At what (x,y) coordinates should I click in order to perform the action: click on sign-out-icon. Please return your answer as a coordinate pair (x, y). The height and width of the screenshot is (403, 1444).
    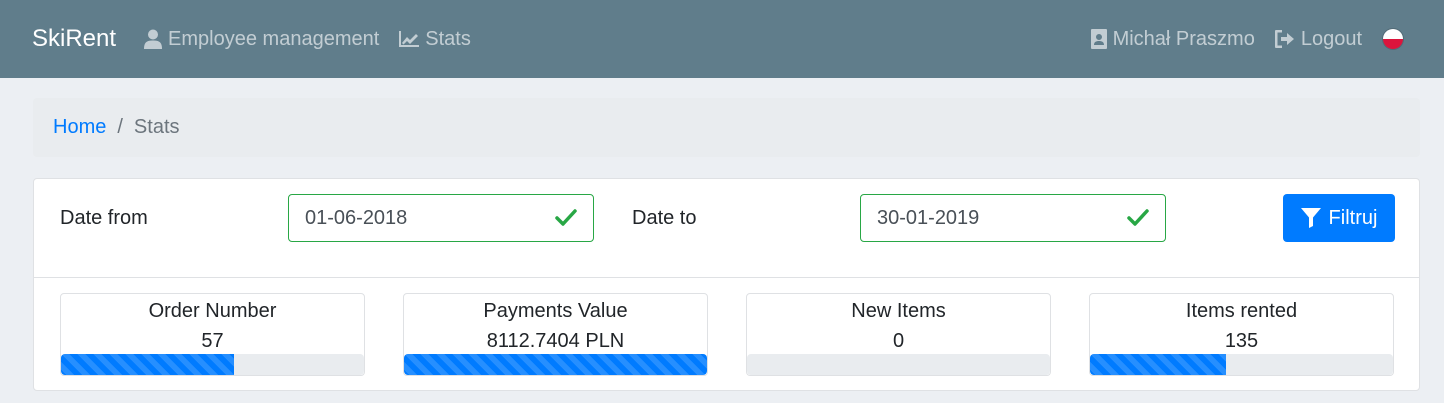
    Looking at the image, I should click on (1284, 39).